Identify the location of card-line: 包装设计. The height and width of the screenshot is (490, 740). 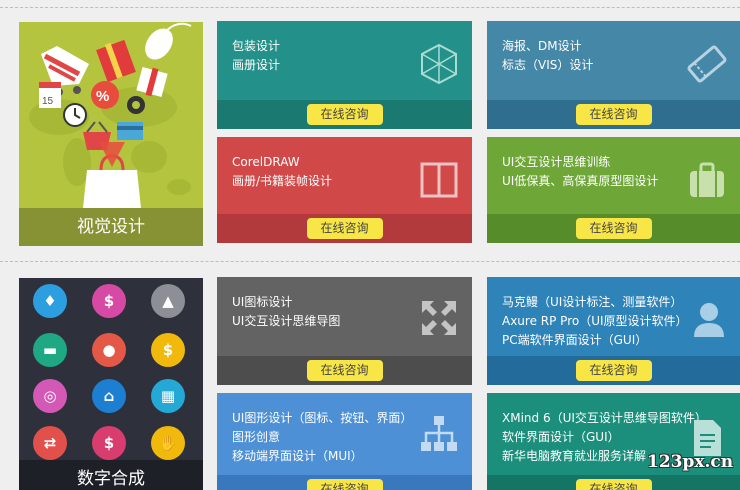
(256, 46).